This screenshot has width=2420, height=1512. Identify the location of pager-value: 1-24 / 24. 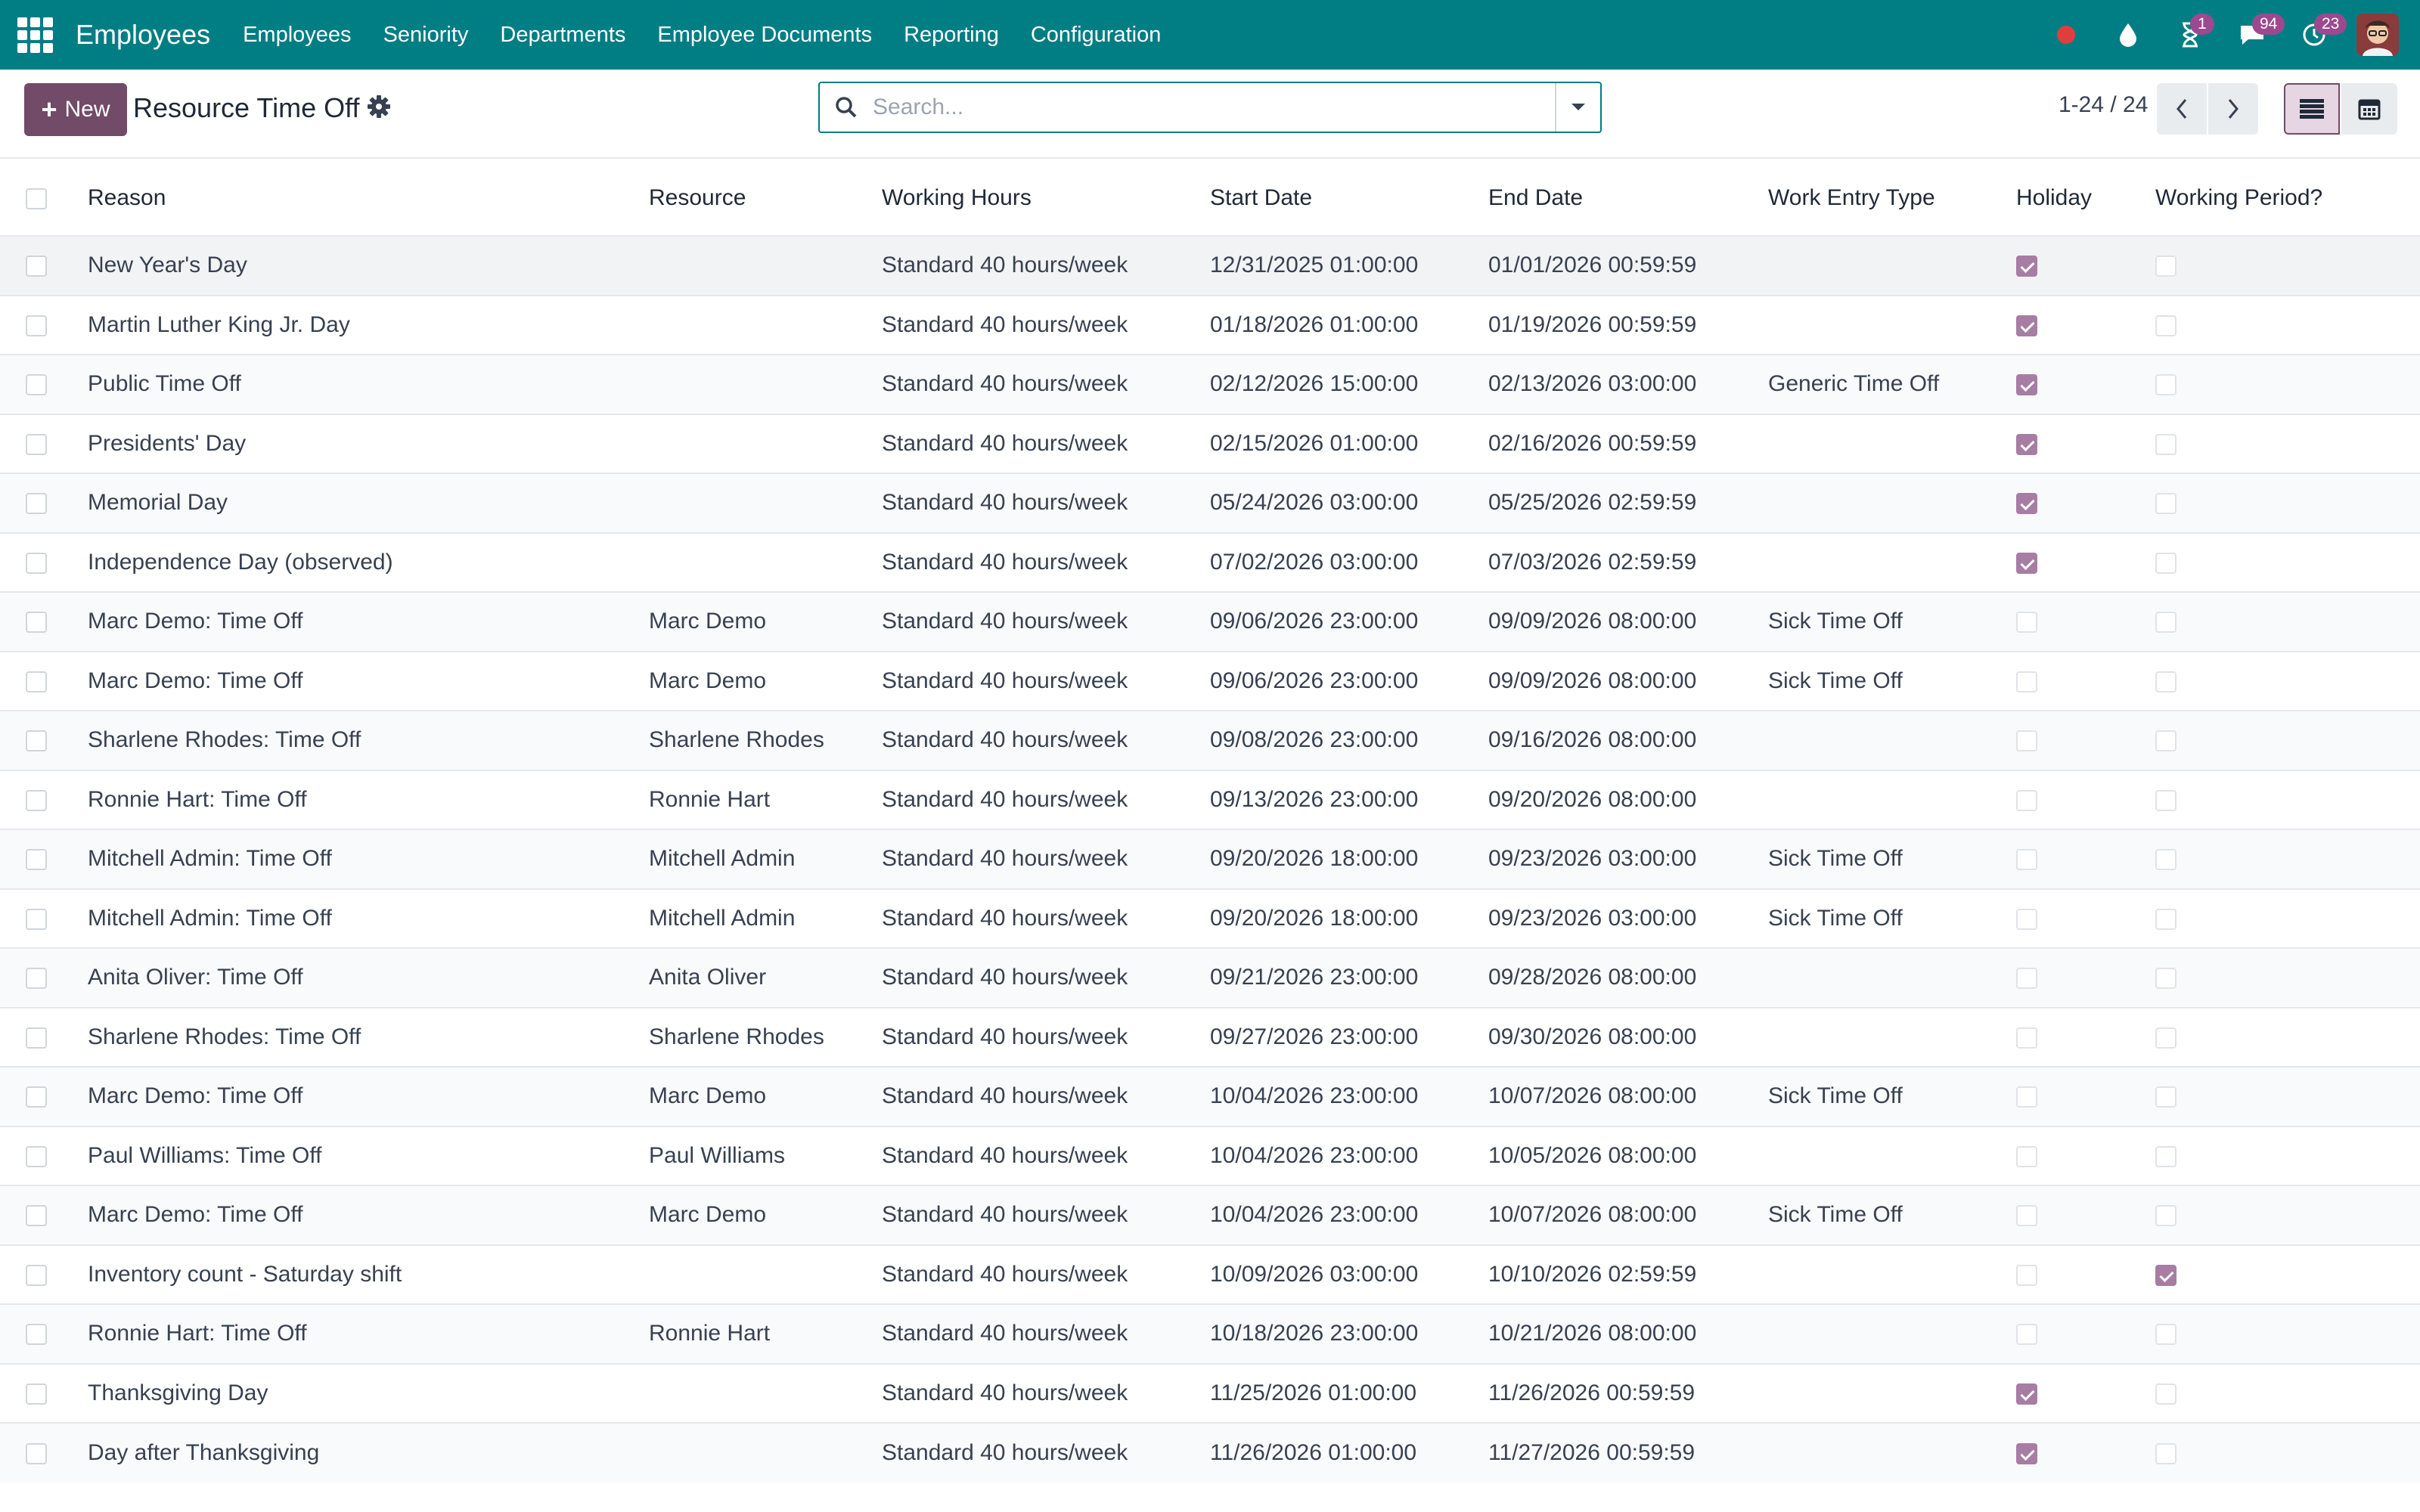
(2103, 105).